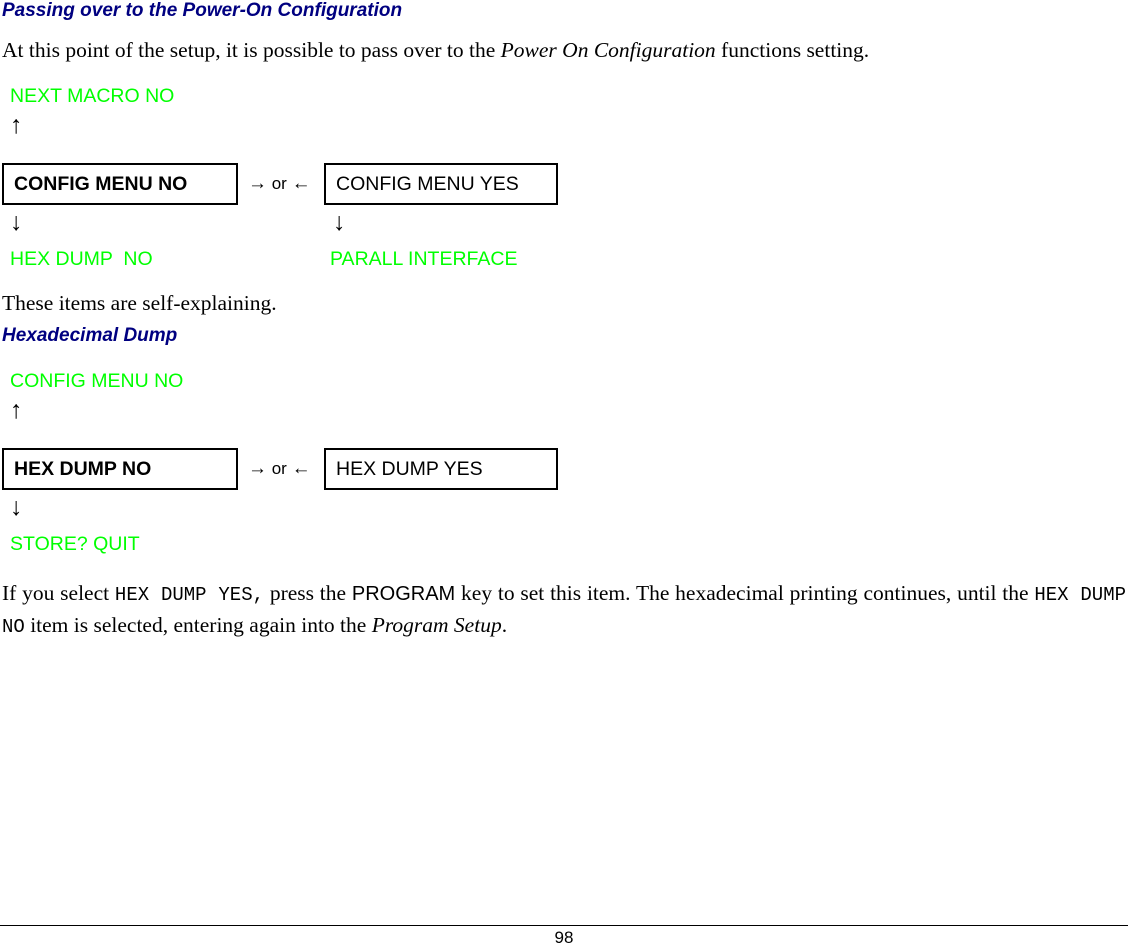 Image resolution: width=1128 pixels, height=948 pixels. Describe the element at coordinates (424, 259) in the screenshot. I see `lcd-label-parall-interface: PARALL INTERFACE` at that location.